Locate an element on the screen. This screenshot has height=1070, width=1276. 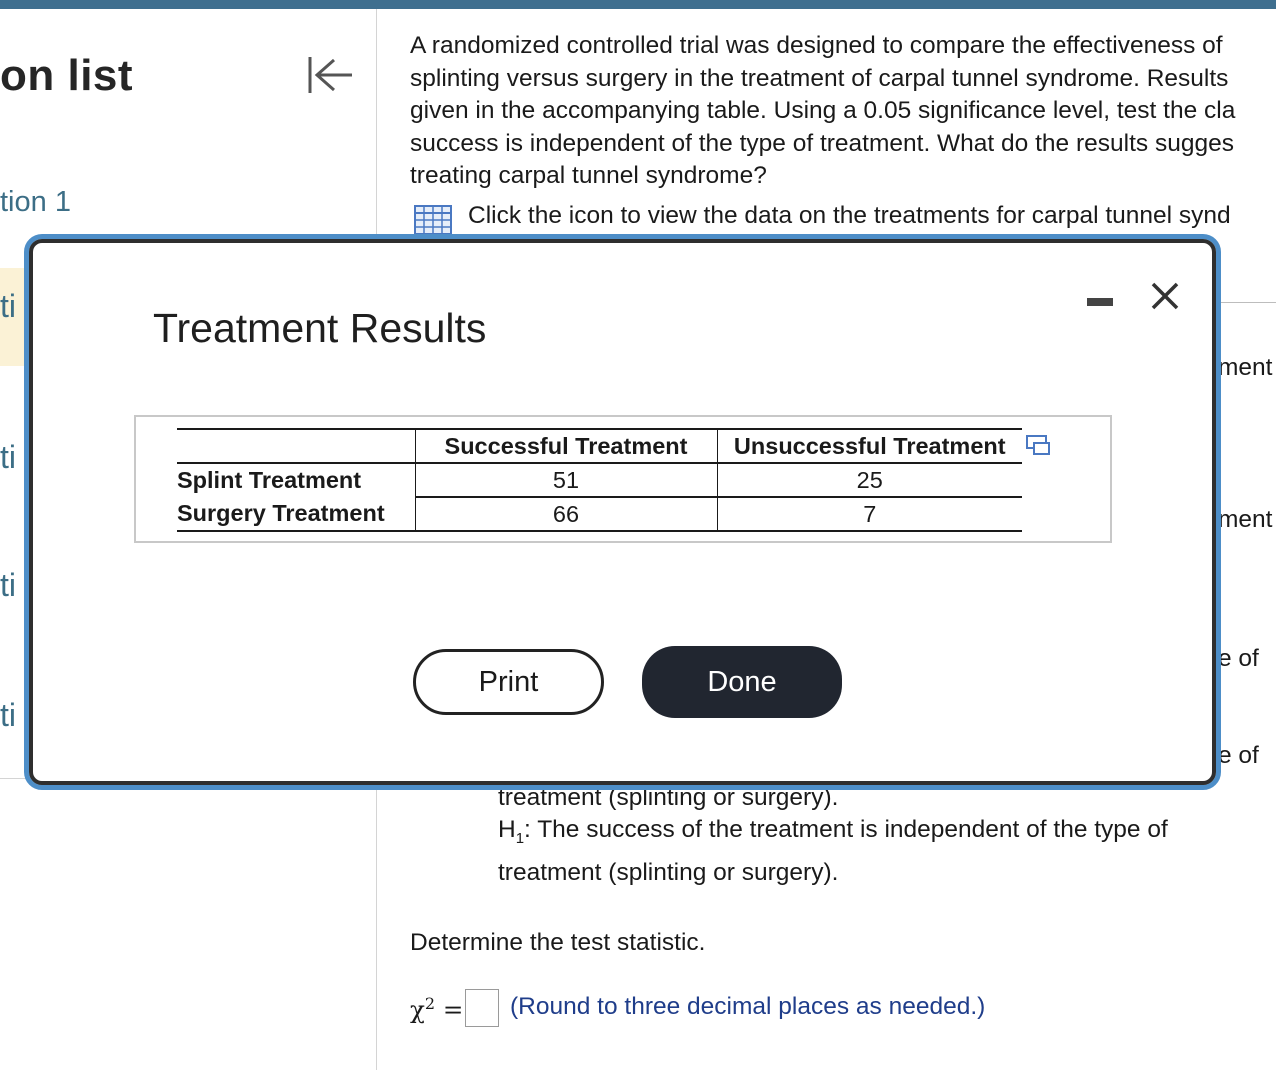
table-cell: 7 is located at coordinates (869, 514).